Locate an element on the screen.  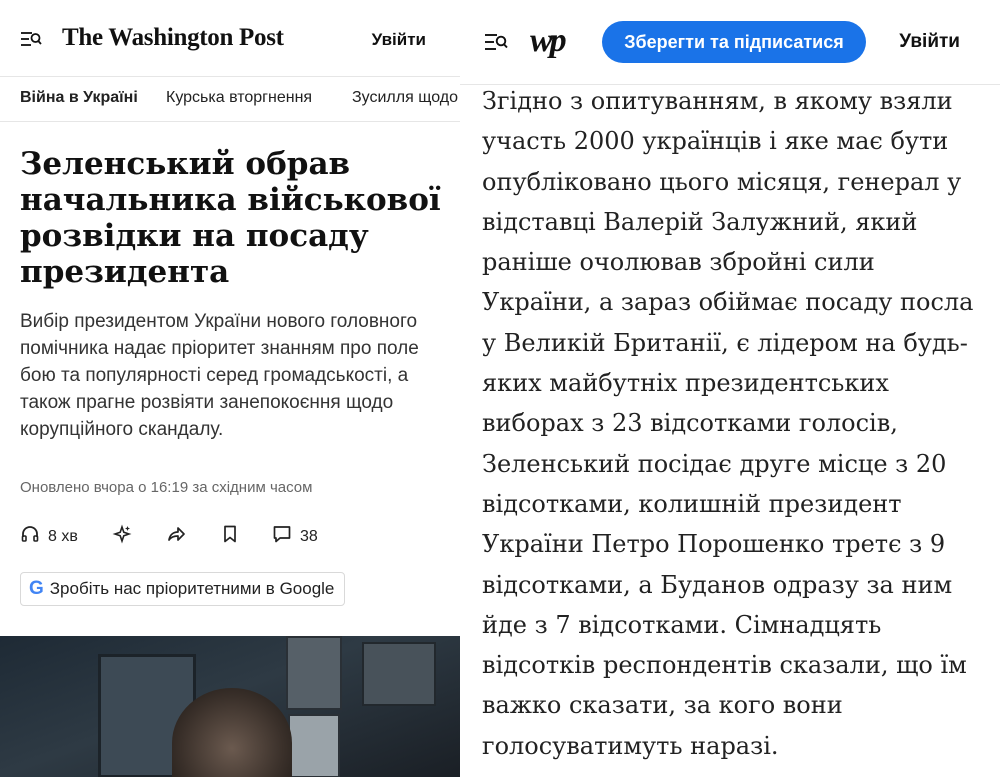
section-item-kursk-incursion: Курська вторгнення is located at coordinates (239, 98).